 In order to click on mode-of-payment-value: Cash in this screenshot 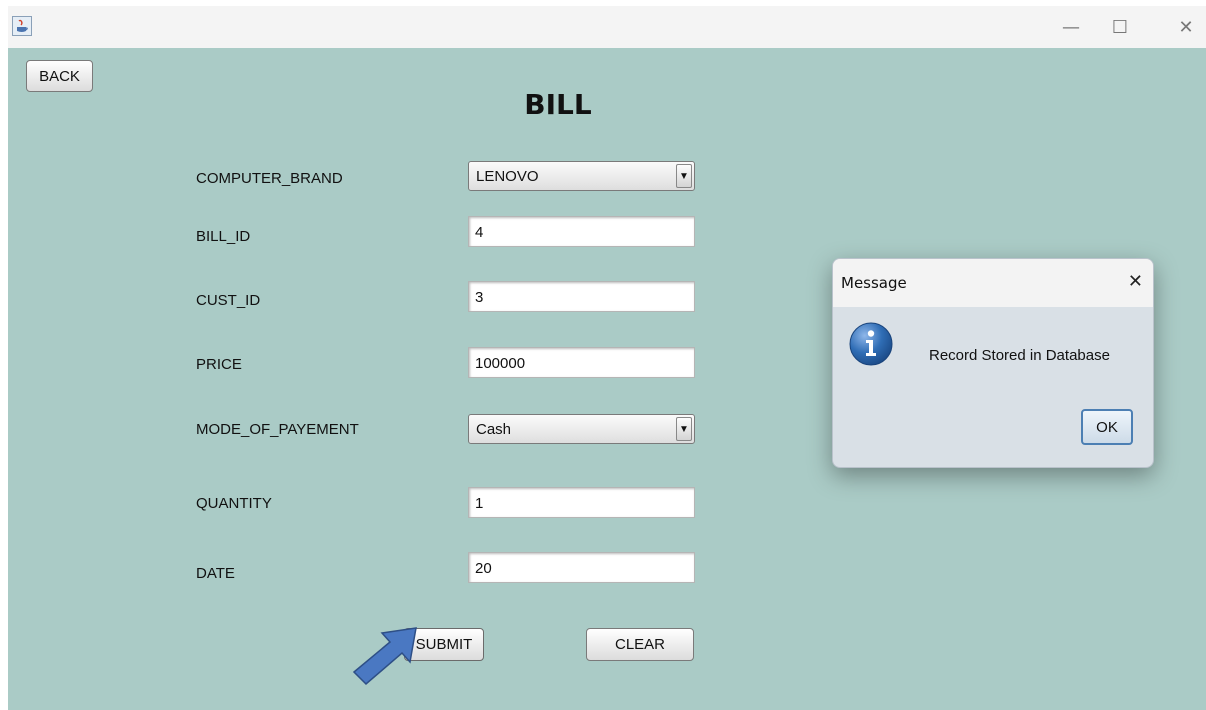, I will do `click(494, 429)`.